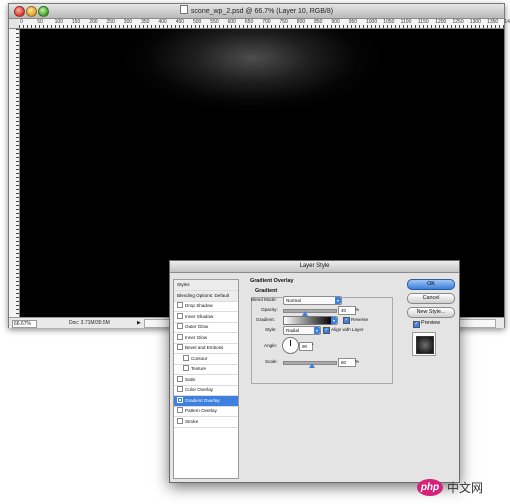 The width and height of the screenshot is (510, 504). I want to click on ruler-tick-label: 850, so click(318, 22).